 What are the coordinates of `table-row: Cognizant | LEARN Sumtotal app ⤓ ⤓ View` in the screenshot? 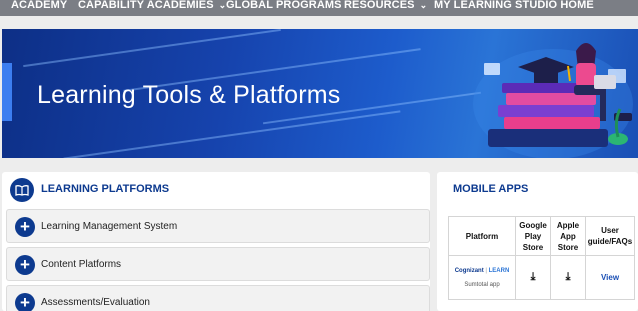 It's located at (541, 277).